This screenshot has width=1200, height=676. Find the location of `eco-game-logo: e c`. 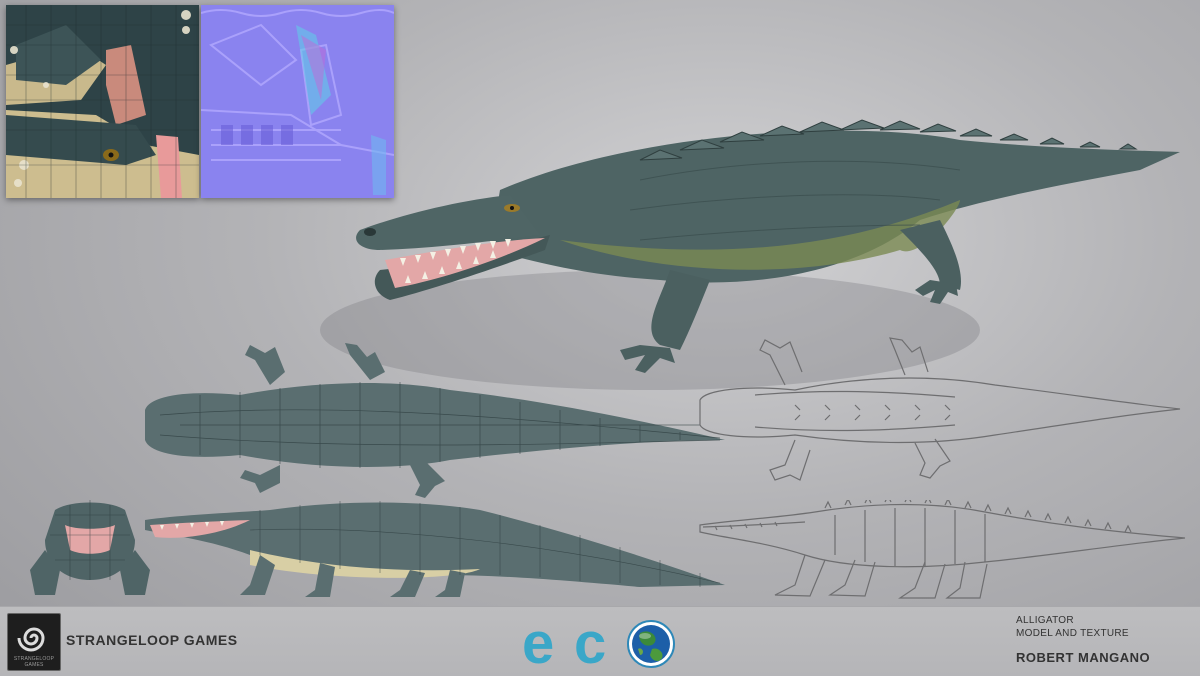

eco-game-logo: e c is located at coordinates (598, 642).